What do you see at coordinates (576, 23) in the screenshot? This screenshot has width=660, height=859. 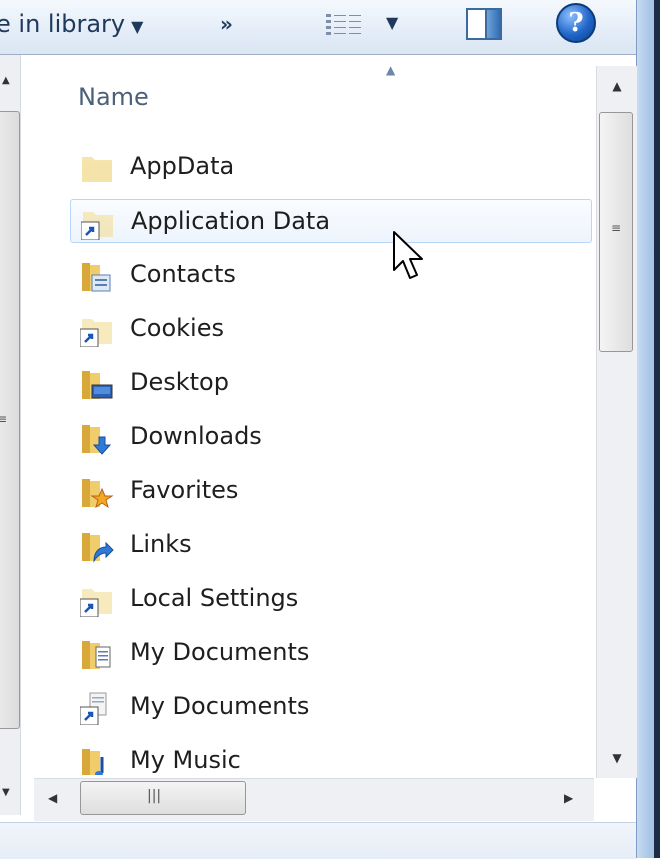 I see `help-icon: ?` at bounding box center [576, 23].